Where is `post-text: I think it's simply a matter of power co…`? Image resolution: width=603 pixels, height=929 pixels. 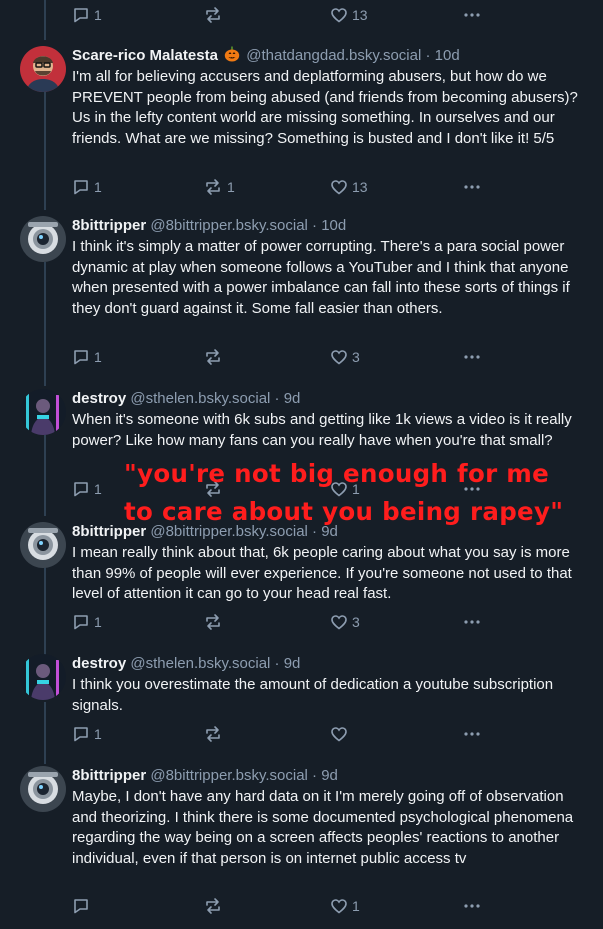
post-text: I think it's simply a matter of power co… is located at coordinates (321, 277).